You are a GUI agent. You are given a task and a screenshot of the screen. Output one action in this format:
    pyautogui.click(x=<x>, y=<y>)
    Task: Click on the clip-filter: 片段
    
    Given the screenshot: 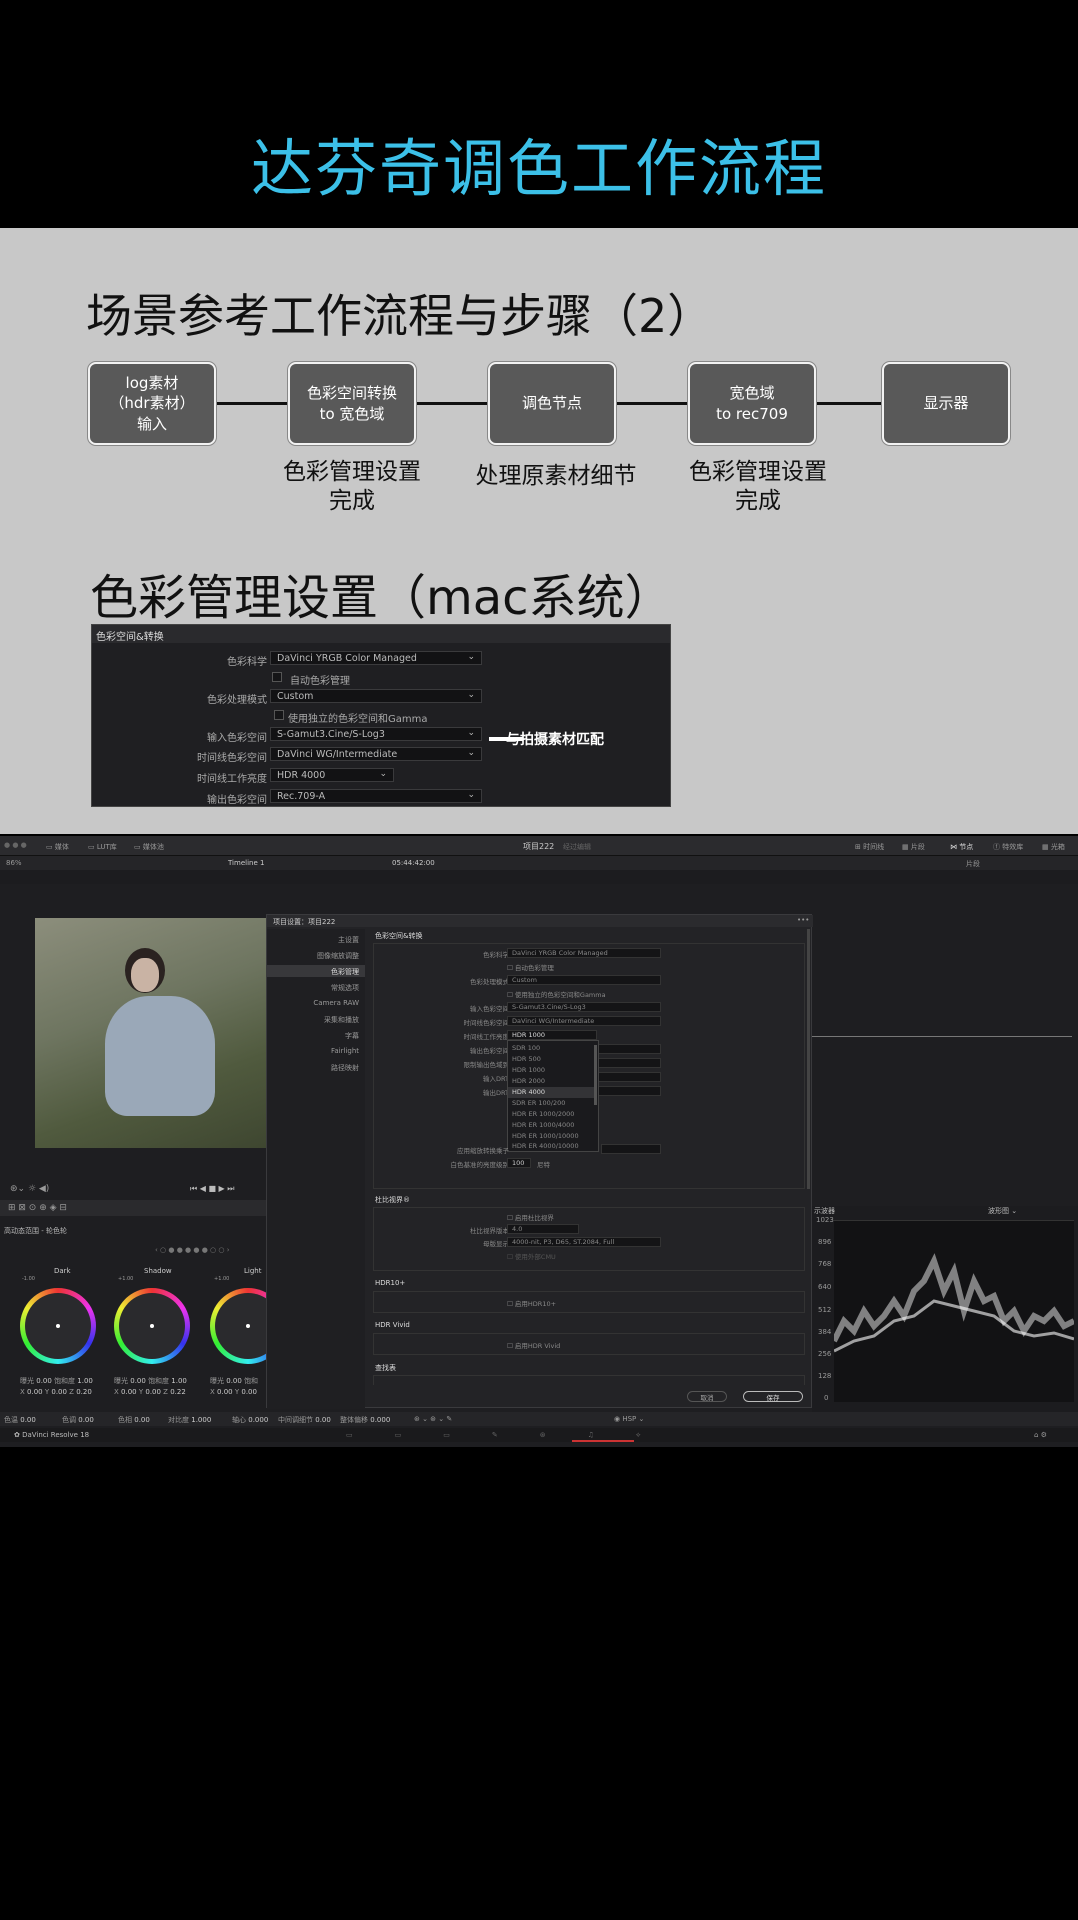 What is the action you would take?
    pyautogui.click(x=973, y=864)
    